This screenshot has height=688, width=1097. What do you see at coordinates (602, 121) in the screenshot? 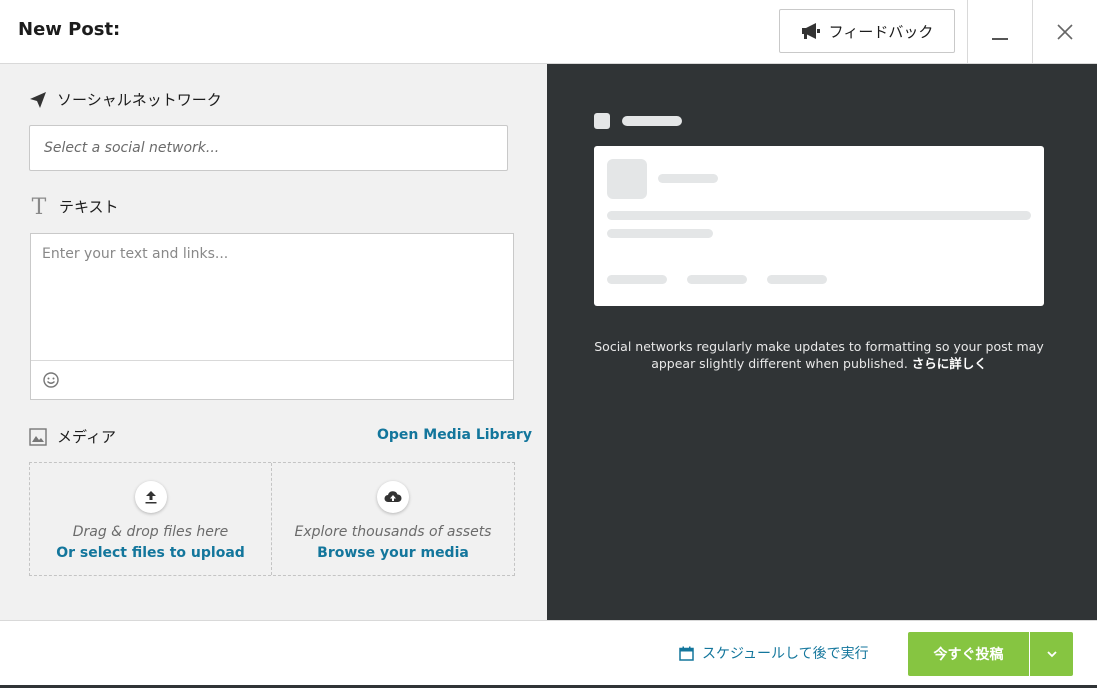
I see `preview-network-icon-placeholder` at bounding box center [602, 121].